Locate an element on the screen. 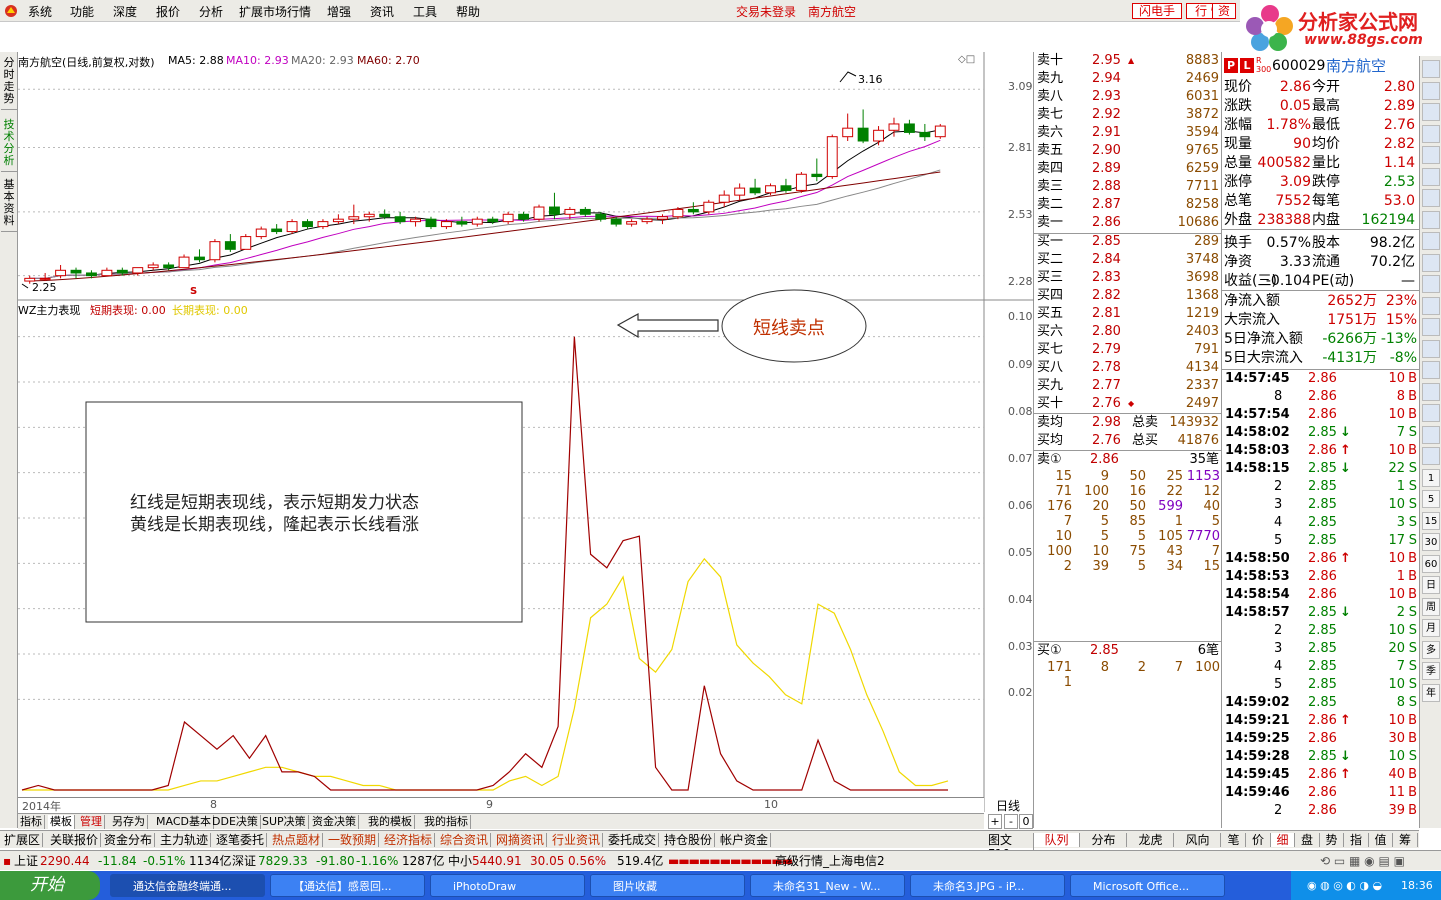 The width and height of the screenshot is (1441, 900). buy-order-row: 买九 2.77 2337 is located at coordinates (1128, 386).